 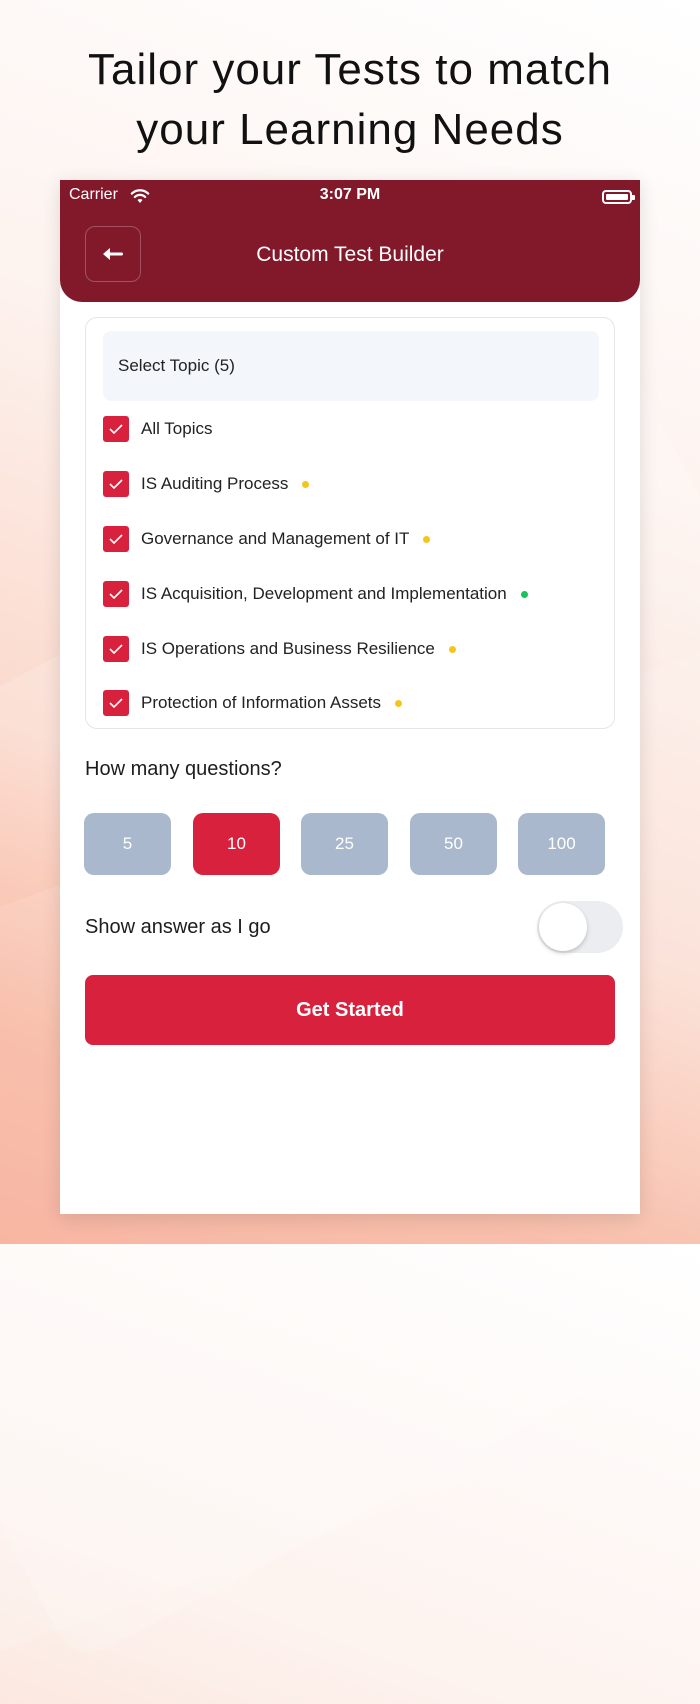 What do you see at coordinates (178, 927) in the screenshot?
I see `show-answer-label: Show answer as I go` at bounding box center [178, 927].